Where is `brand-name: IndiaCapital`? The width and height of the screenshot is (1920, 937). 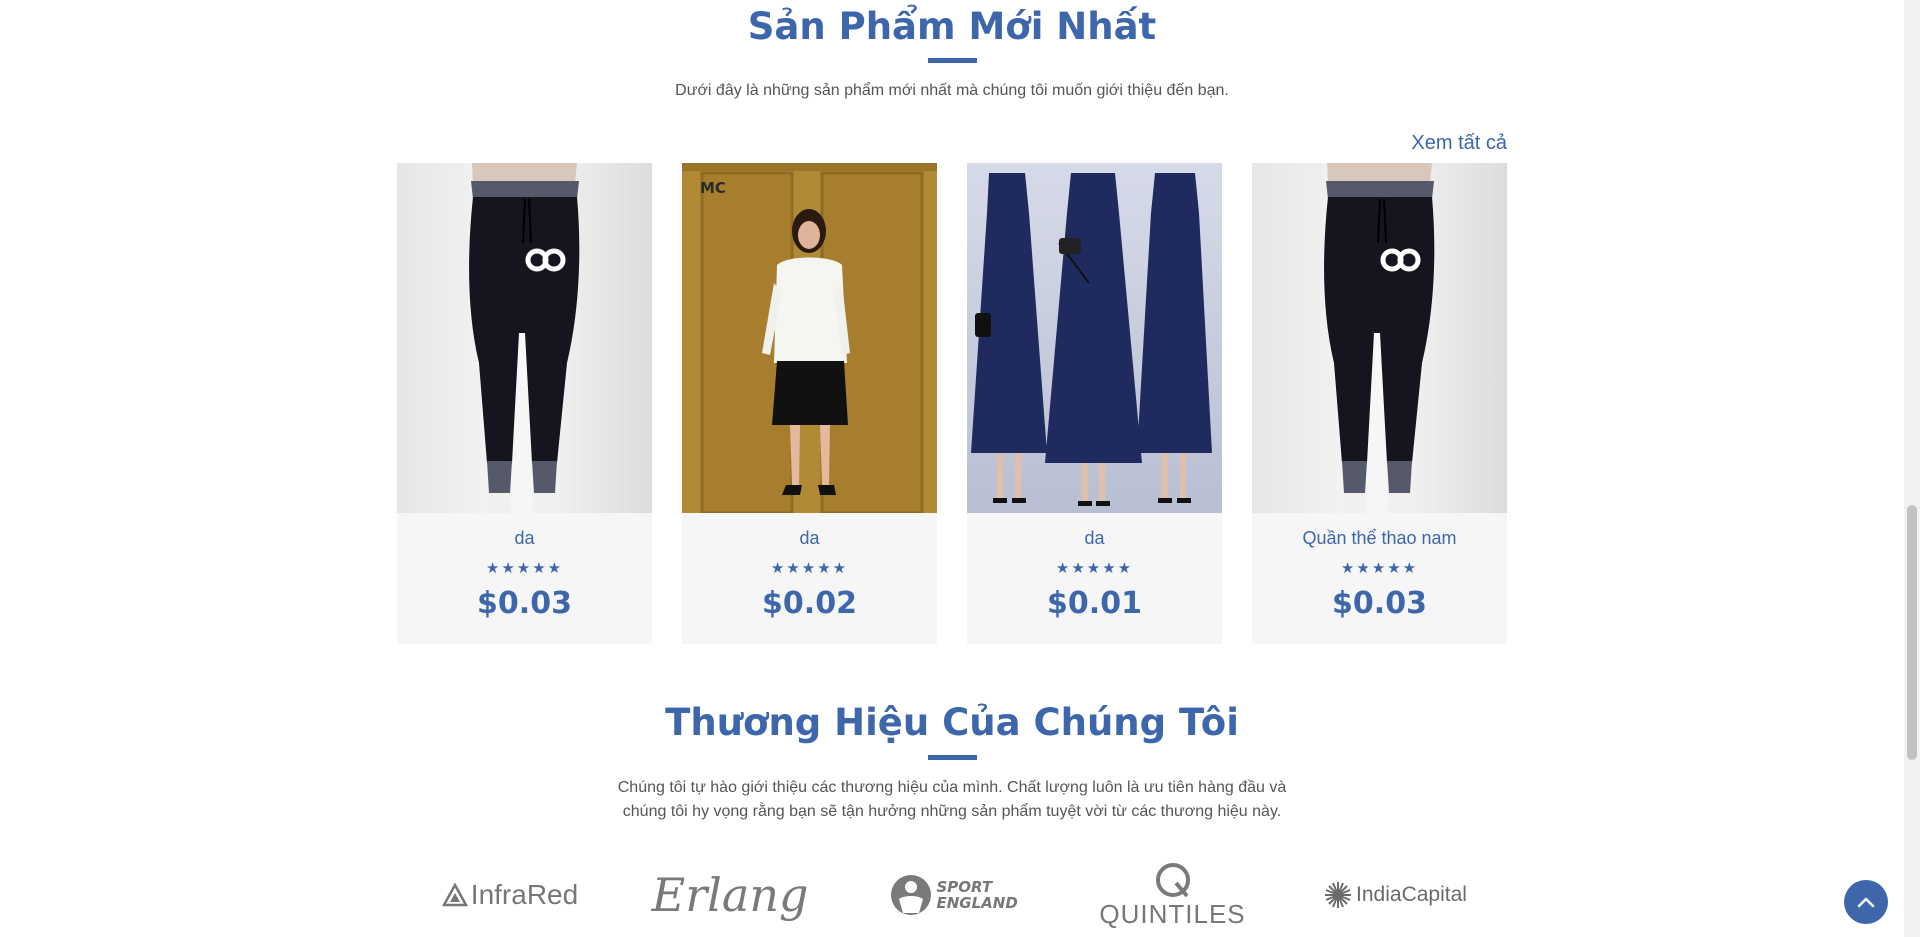
brand-name: IndiaCapital is located at coordinates (1411, 894).